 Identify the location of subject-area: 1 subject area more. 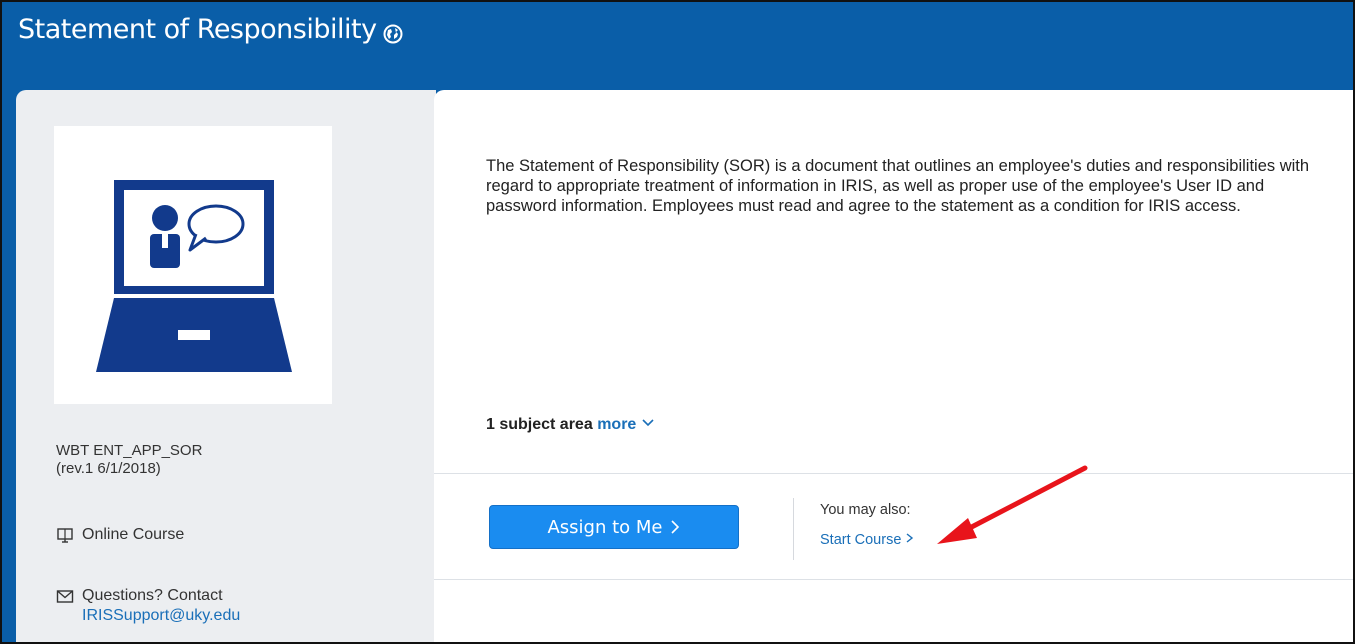
(570, 425).